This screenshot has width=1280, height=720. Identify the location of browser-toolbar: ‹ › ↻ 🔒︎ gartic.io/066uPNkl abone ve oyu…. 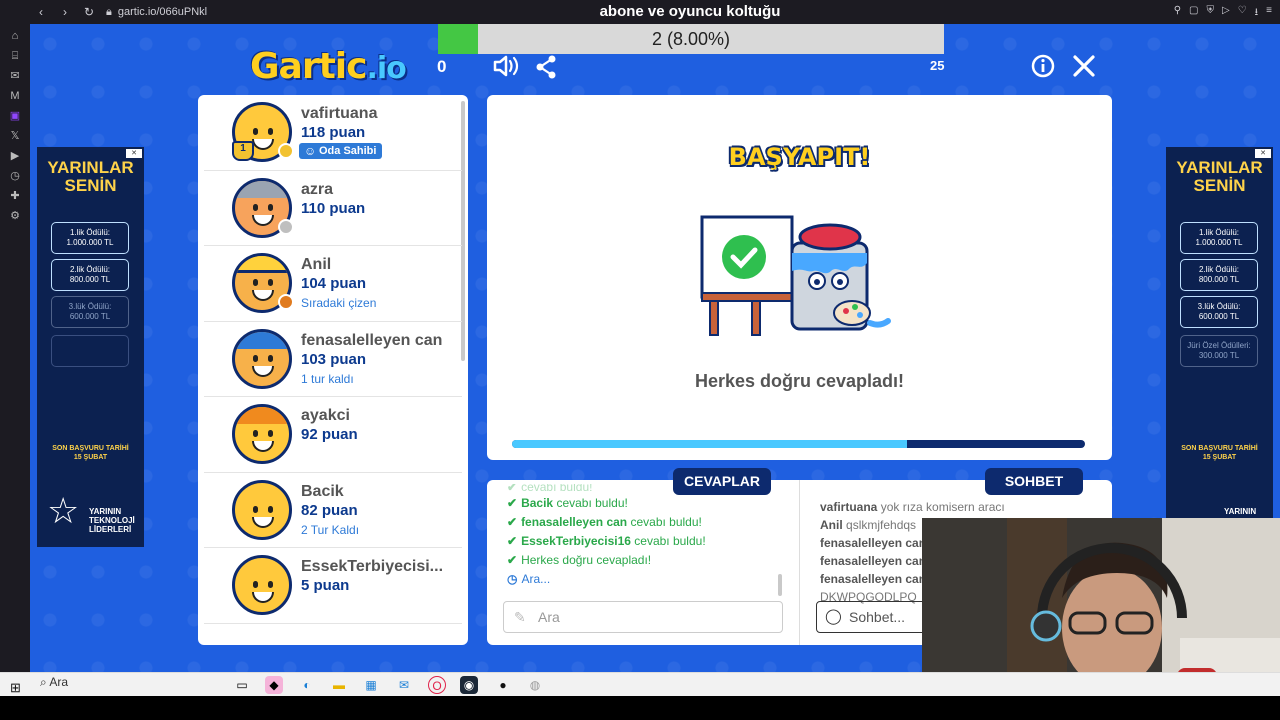
(640, 12).